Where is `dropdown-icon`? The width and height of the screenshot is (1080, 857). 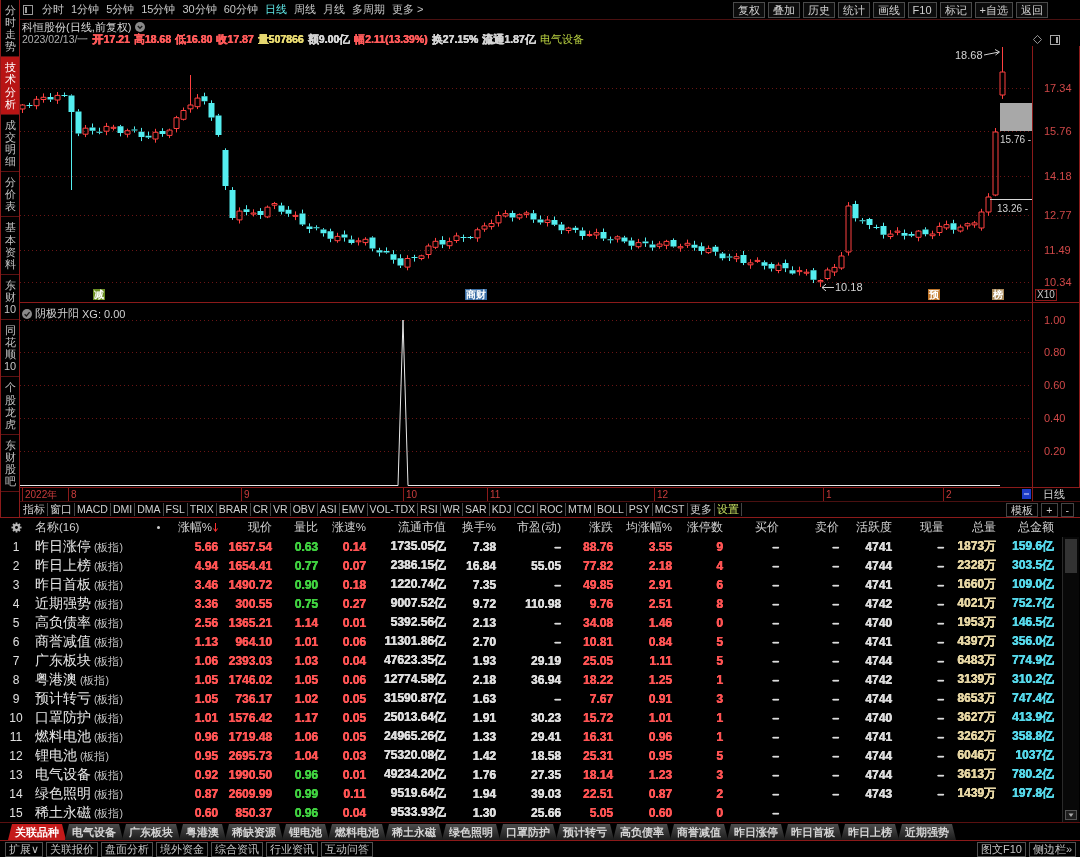 dropdown-icon is located at coordinates (140, 27).